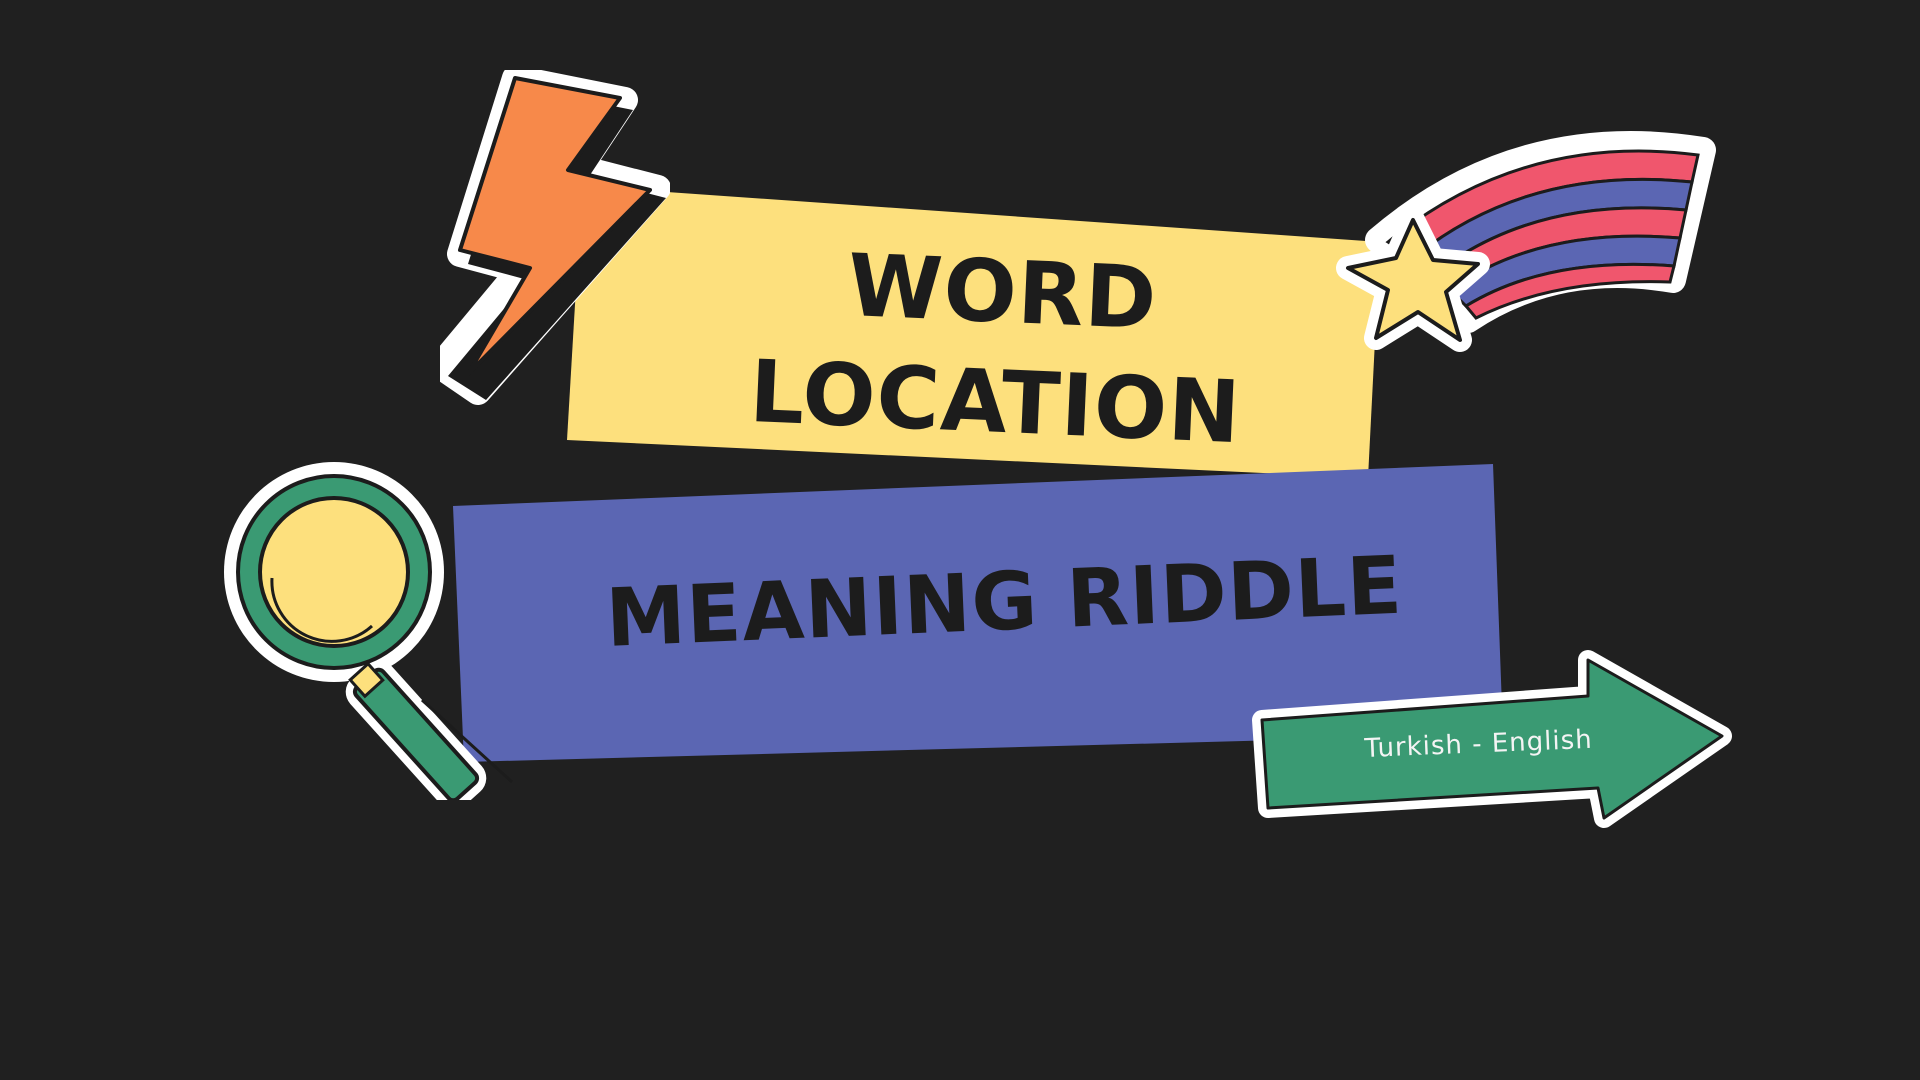  I want to click on title-line-location: LOCATION, so click(995, 403).